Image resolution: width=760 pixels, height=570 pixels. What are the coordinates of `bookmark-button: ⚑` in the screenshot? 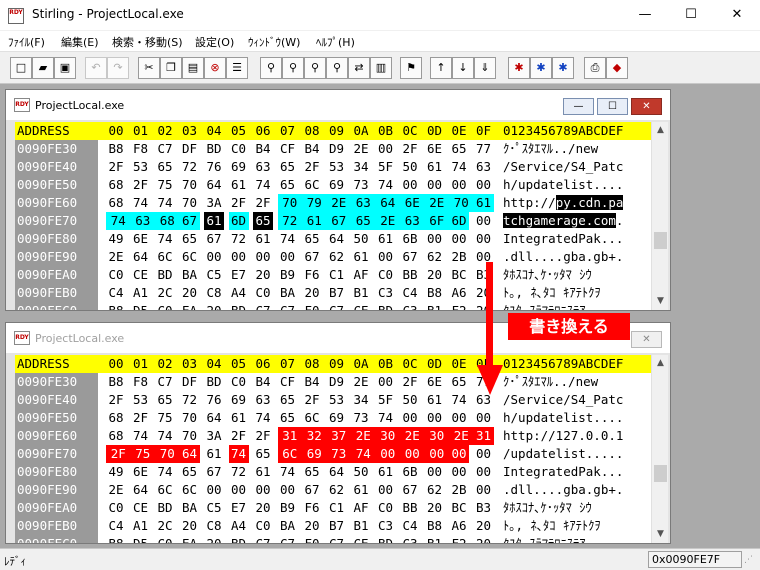 It's located at (411, 68).